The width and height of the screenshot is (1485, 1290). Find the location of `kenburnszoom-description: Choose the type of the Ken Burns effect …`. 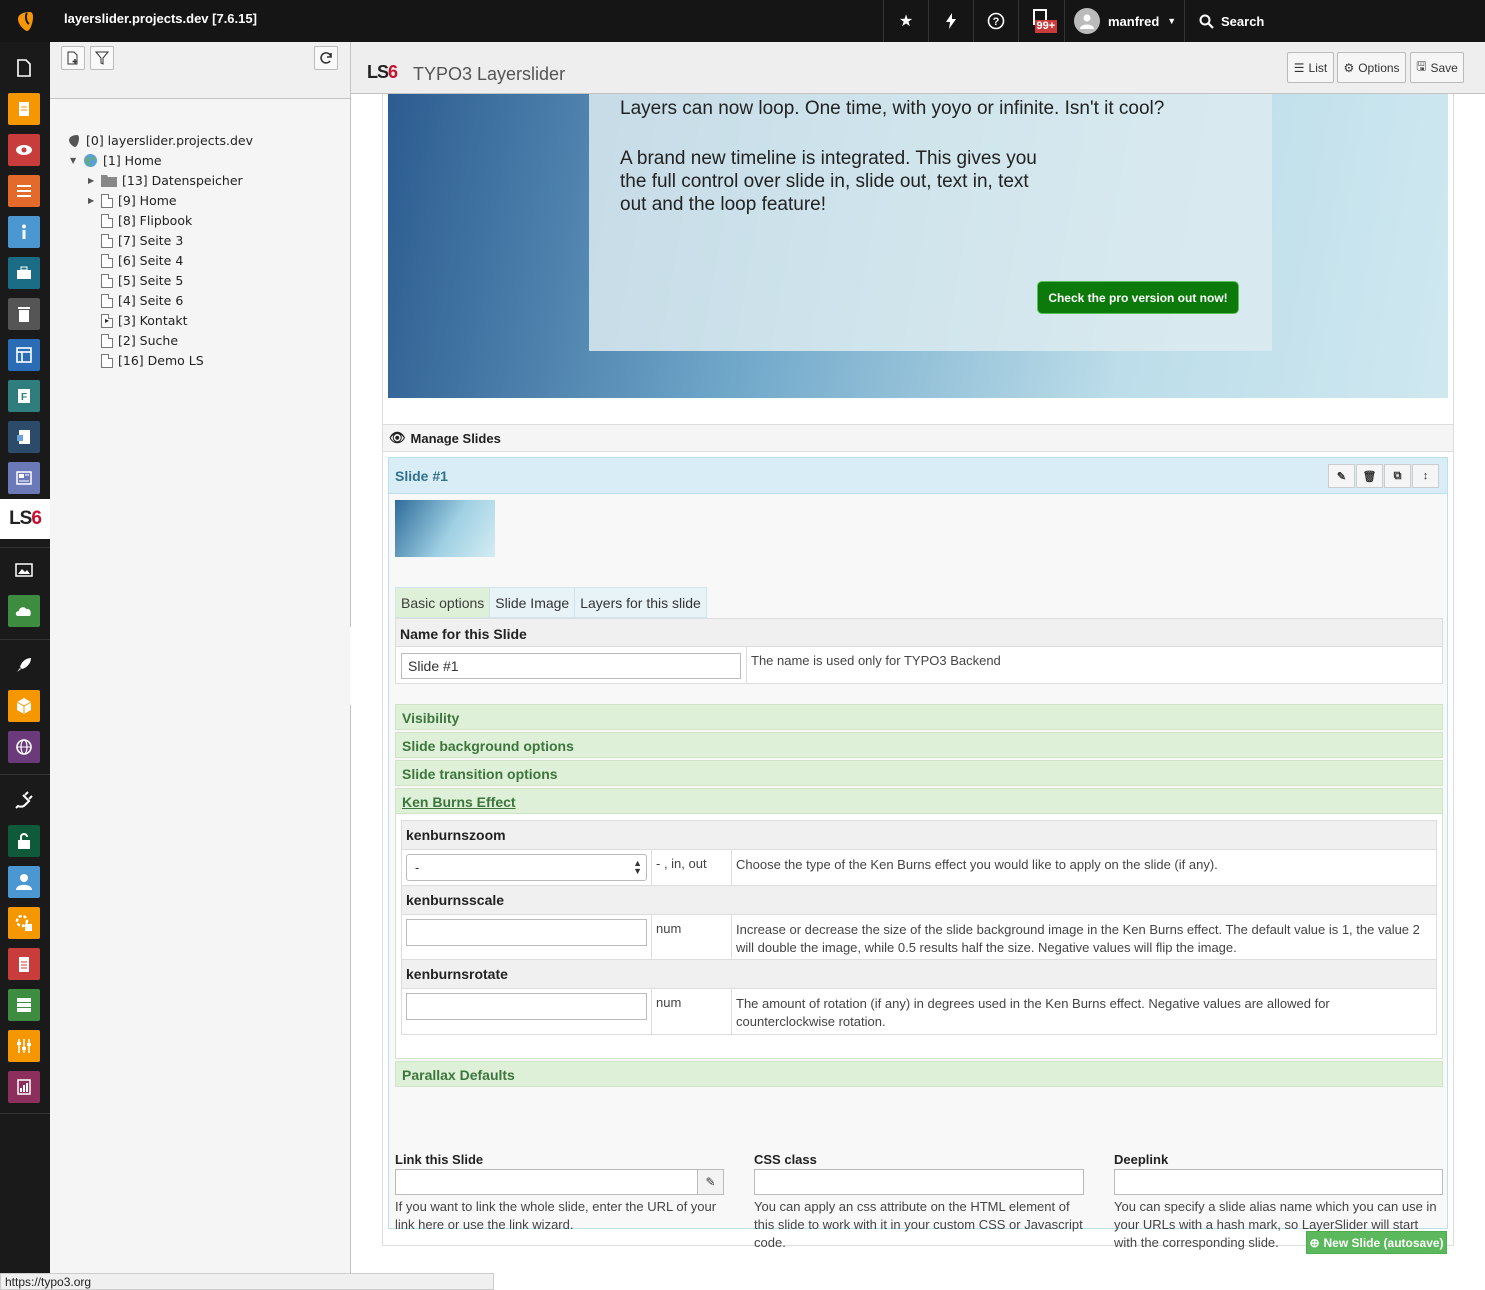

kenburnszoom-description: Choose the type of the Ken Burns effect … is located at coordinates (977, 864).